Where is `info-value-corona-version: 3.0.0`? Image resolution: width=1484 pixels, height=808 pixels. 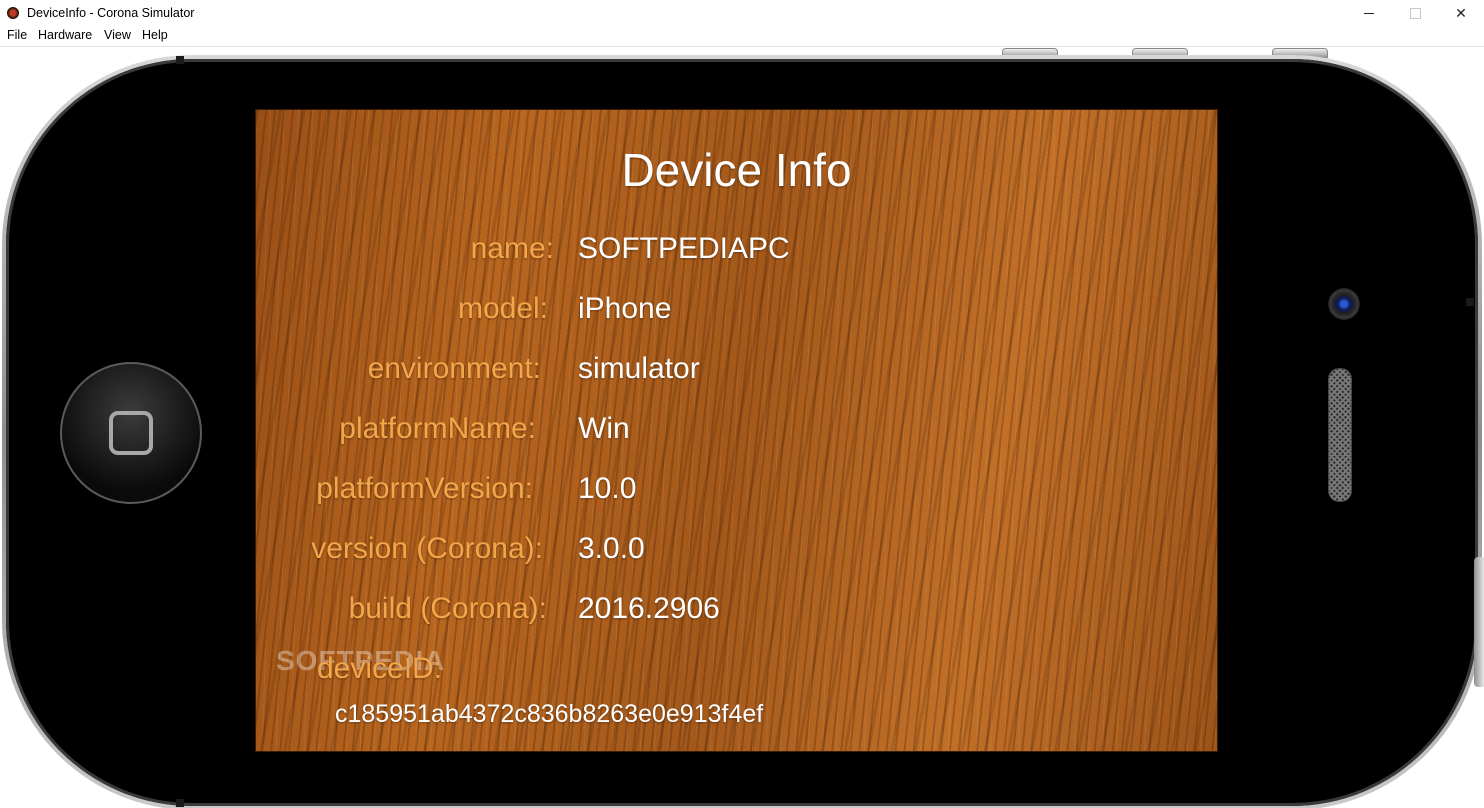 info-value-corona-version: 3.0.0 is located at coordinates (611, 548).